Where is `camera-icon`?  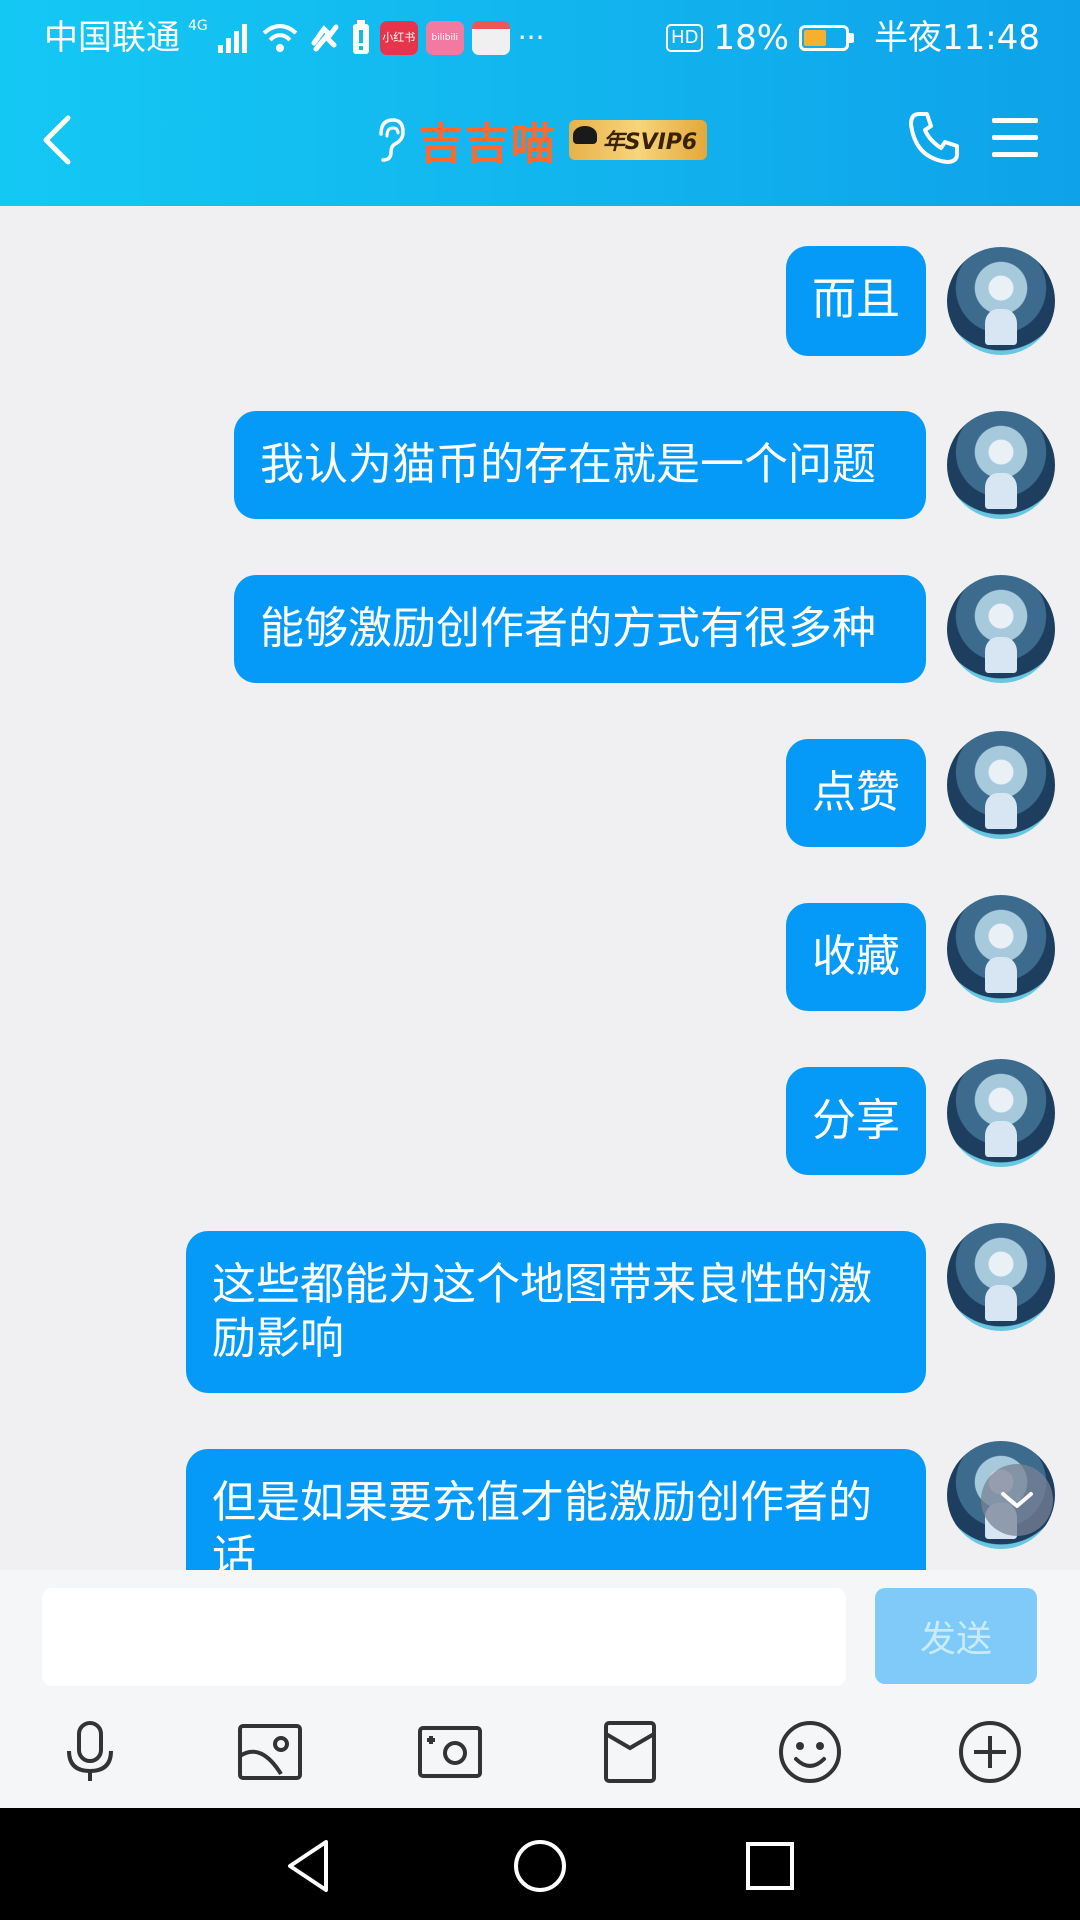
camera-icon is located at coordinates (450, 1752).